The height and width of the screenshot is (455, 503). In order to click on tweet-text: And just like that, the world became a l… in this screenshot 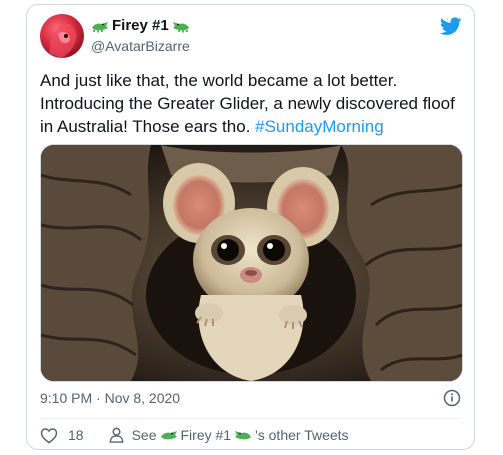, I will do `click(254, 103)`.